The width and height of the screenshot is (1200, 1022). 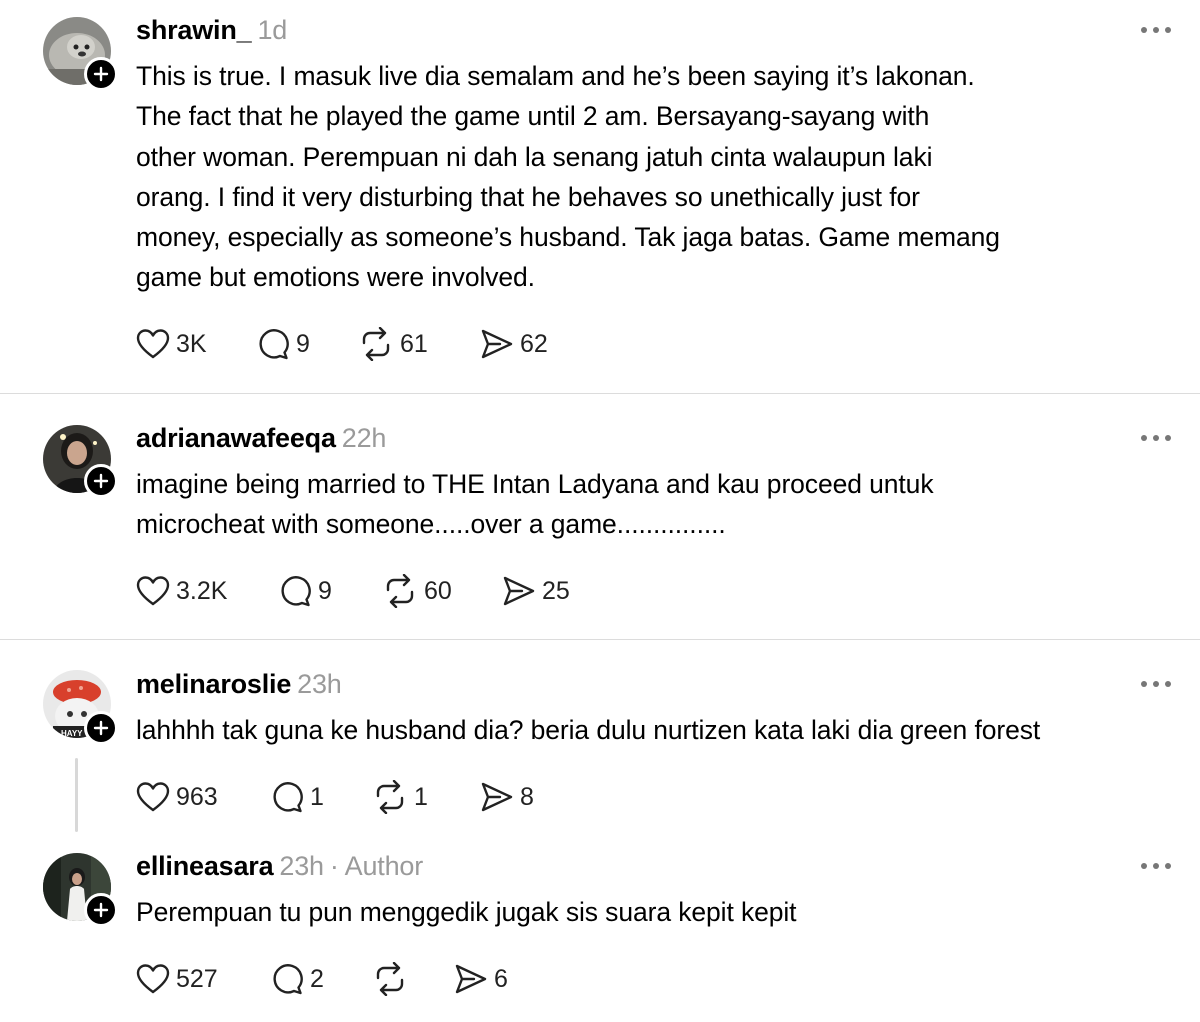 I want to click on repost-count: 1, so click(x=421, y=796).